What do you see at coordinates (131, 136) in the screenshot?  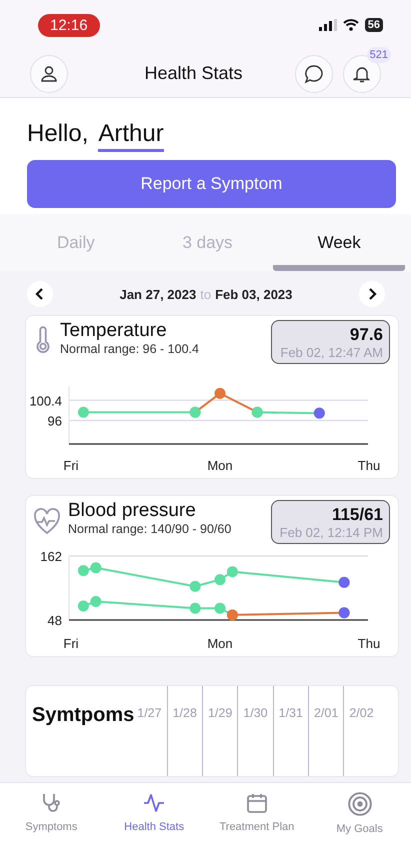 I see `user-name: Arthur` at bounding box center [131, 136].